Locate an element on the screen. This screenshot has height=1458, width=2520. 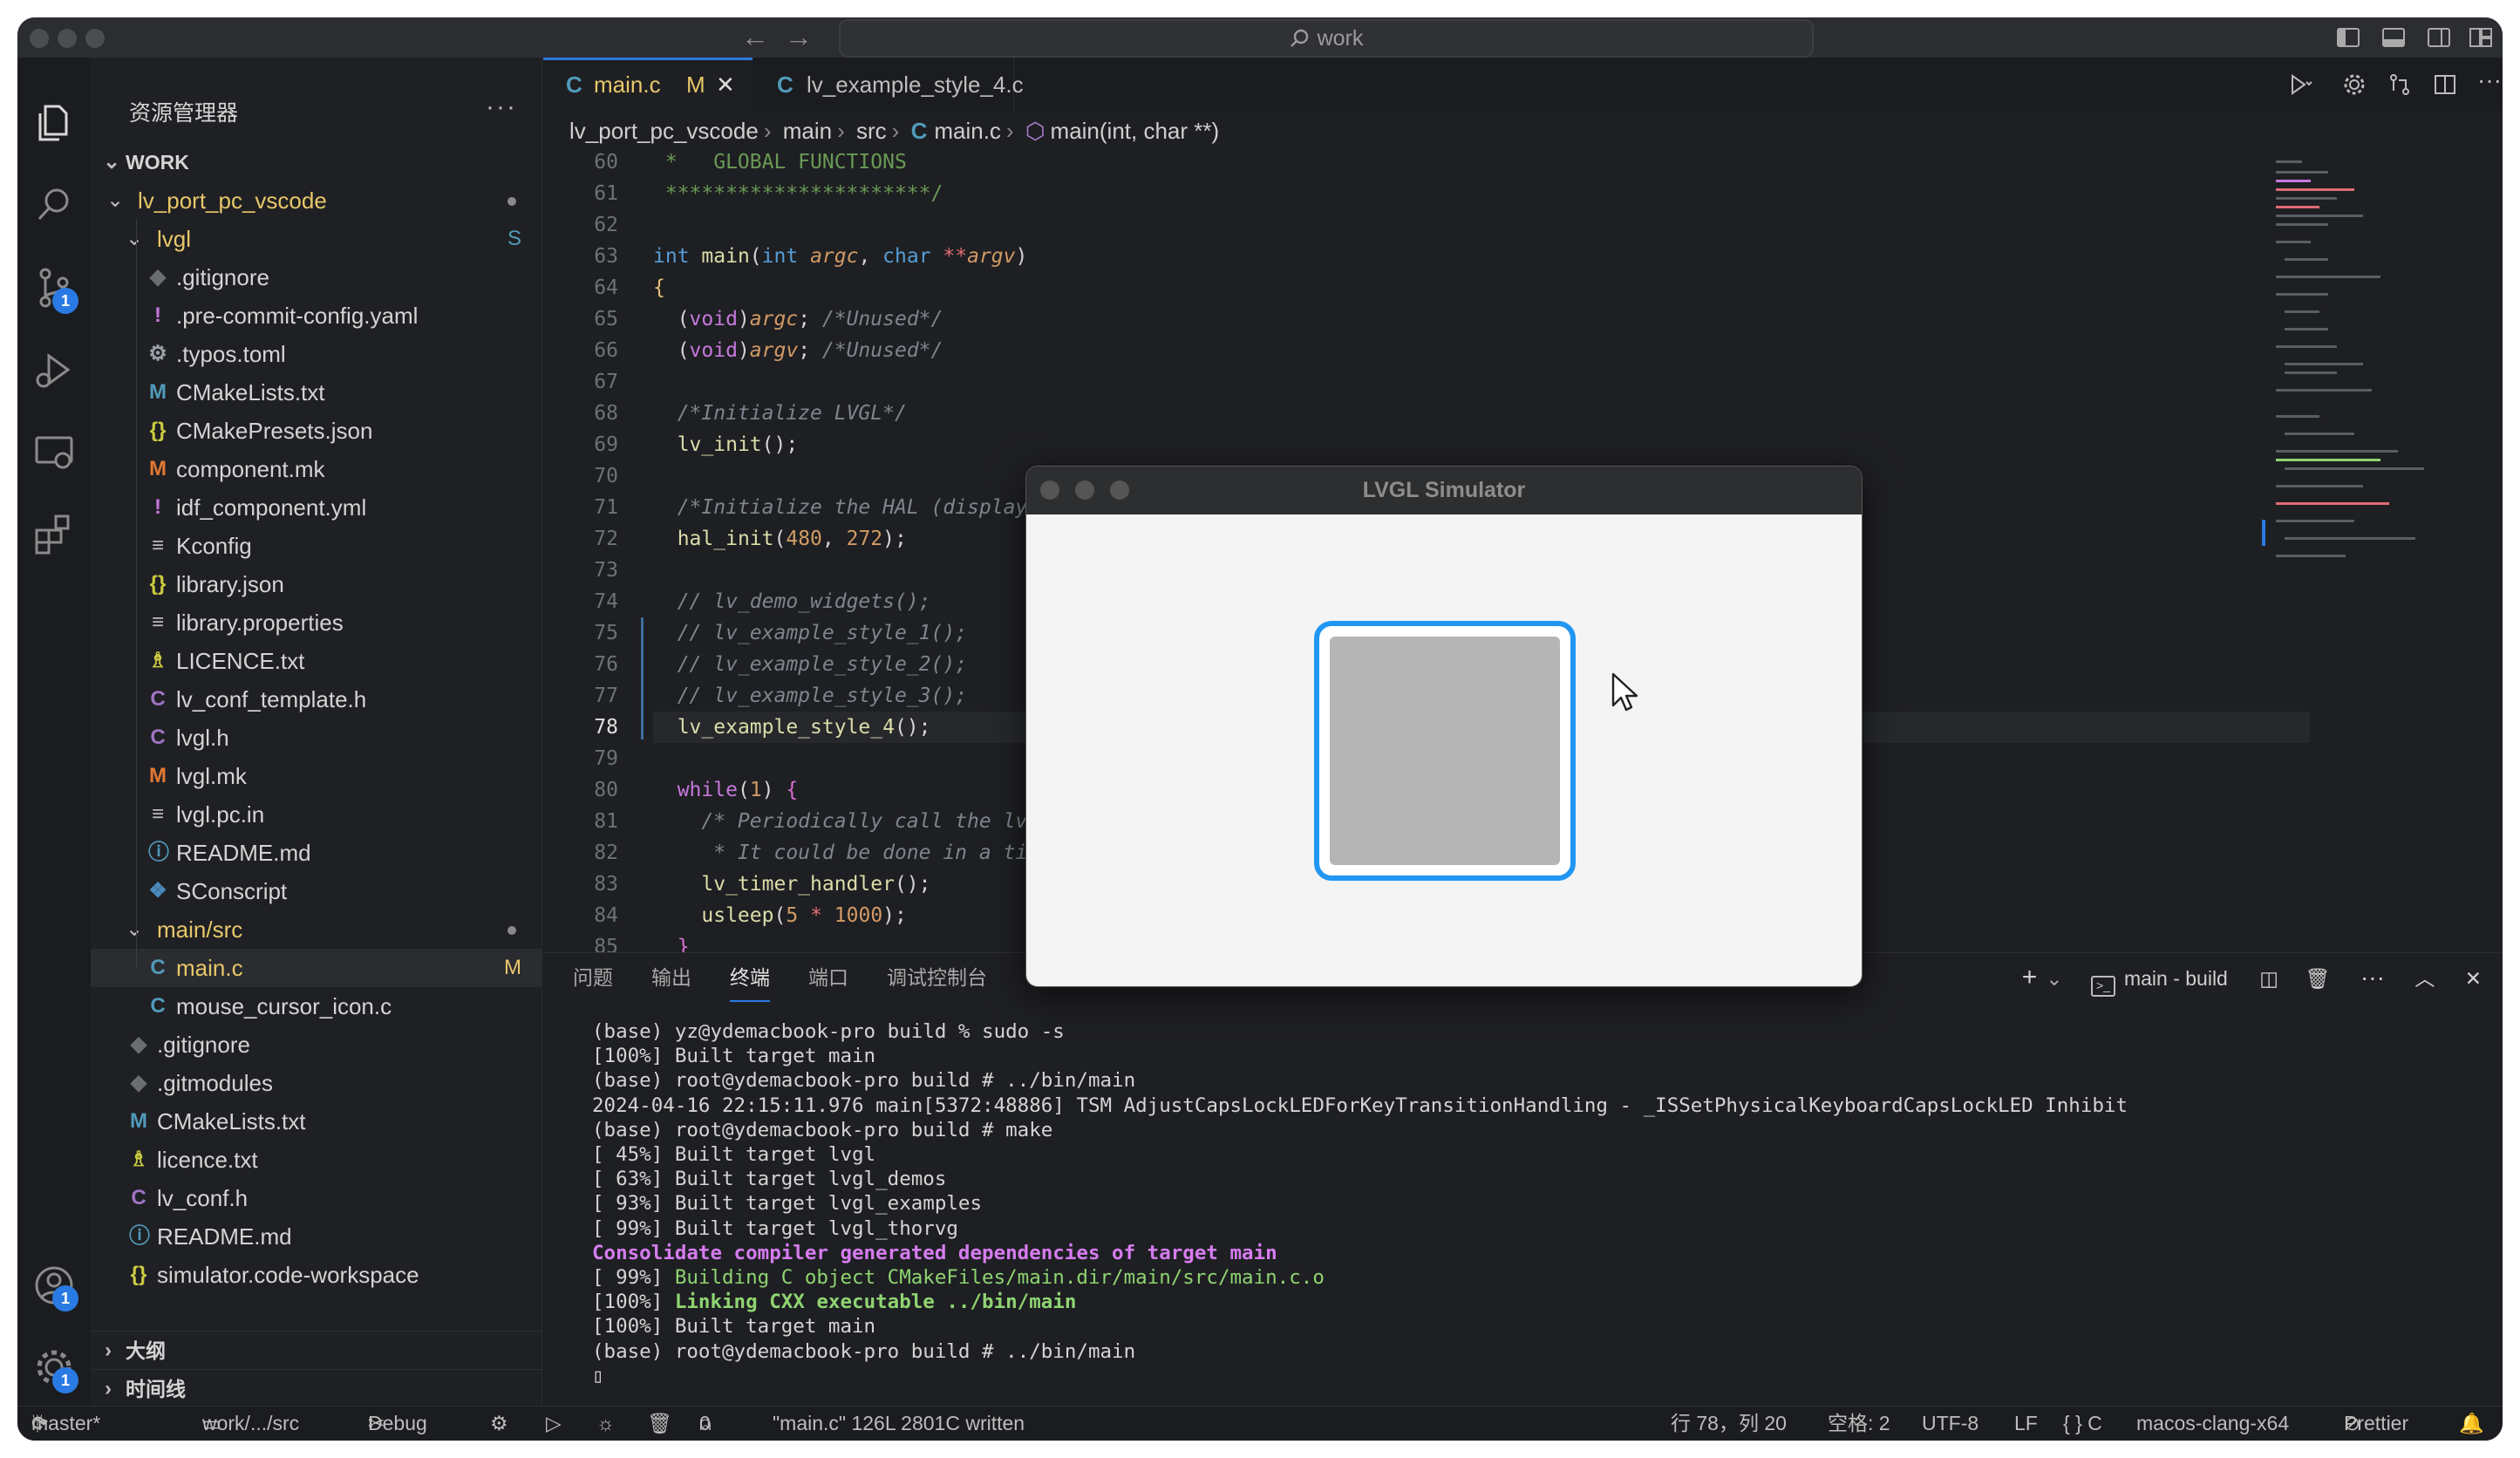
timeline-section: › 时间线 is located at coordinates (316, 1388).